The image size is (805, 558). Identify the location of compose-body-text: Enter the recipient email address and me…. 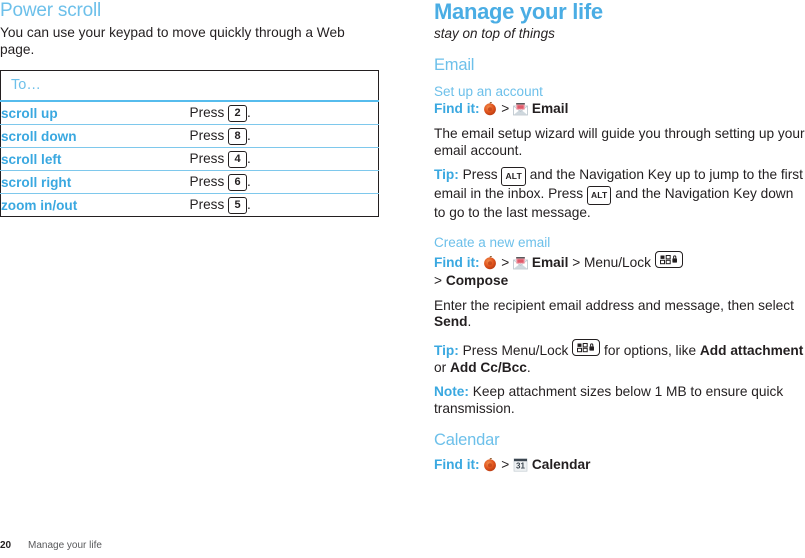
(614, 305).